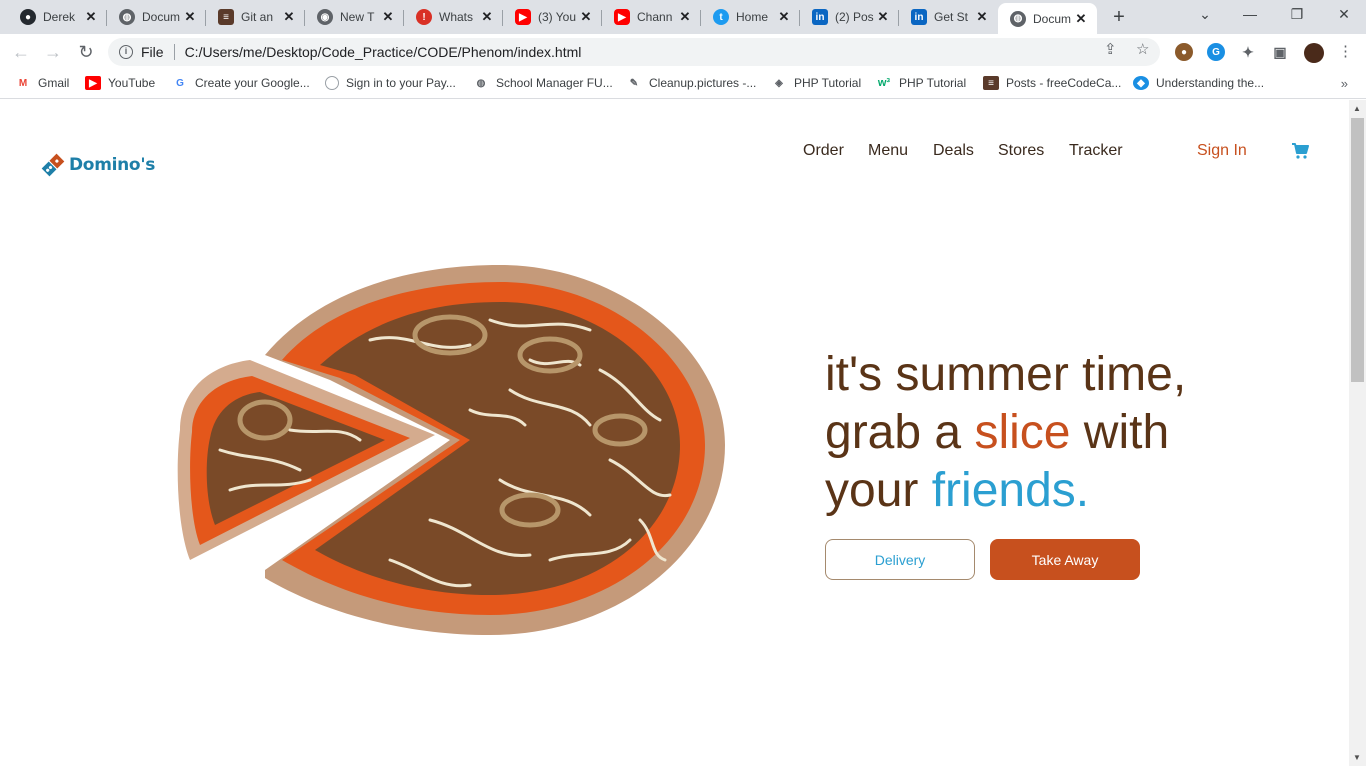  Describe the element at coordinates (900, 559) in the screenshot. I see `delivery-button: Delivery` at that location.